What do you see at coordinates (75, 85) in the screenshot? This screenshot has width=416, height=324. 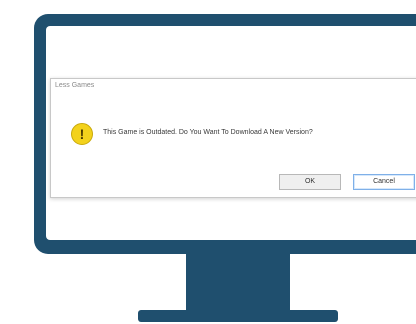 I see `dialog-title: Less Games` at bounding box center [75, 85].